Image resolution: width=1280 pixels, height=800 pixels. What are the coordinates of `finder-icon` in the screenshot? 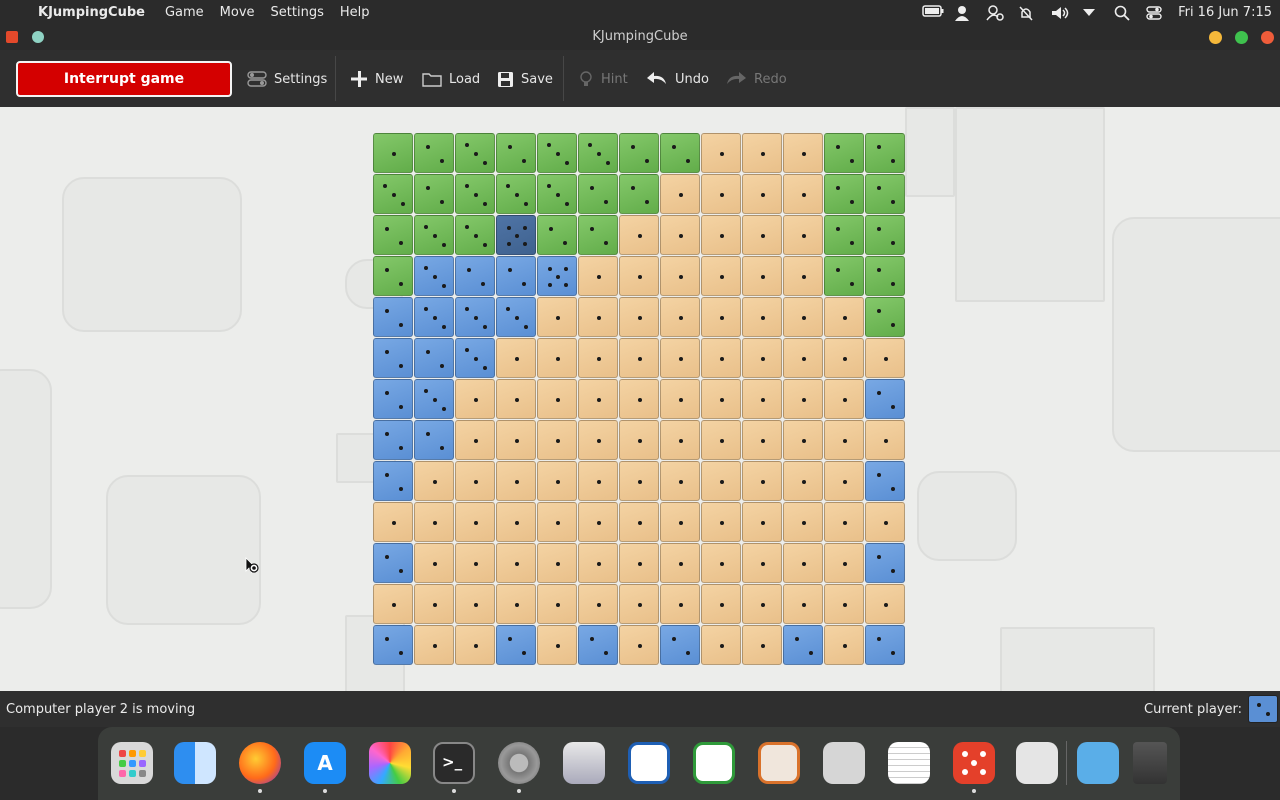 It's located at (195, 763).